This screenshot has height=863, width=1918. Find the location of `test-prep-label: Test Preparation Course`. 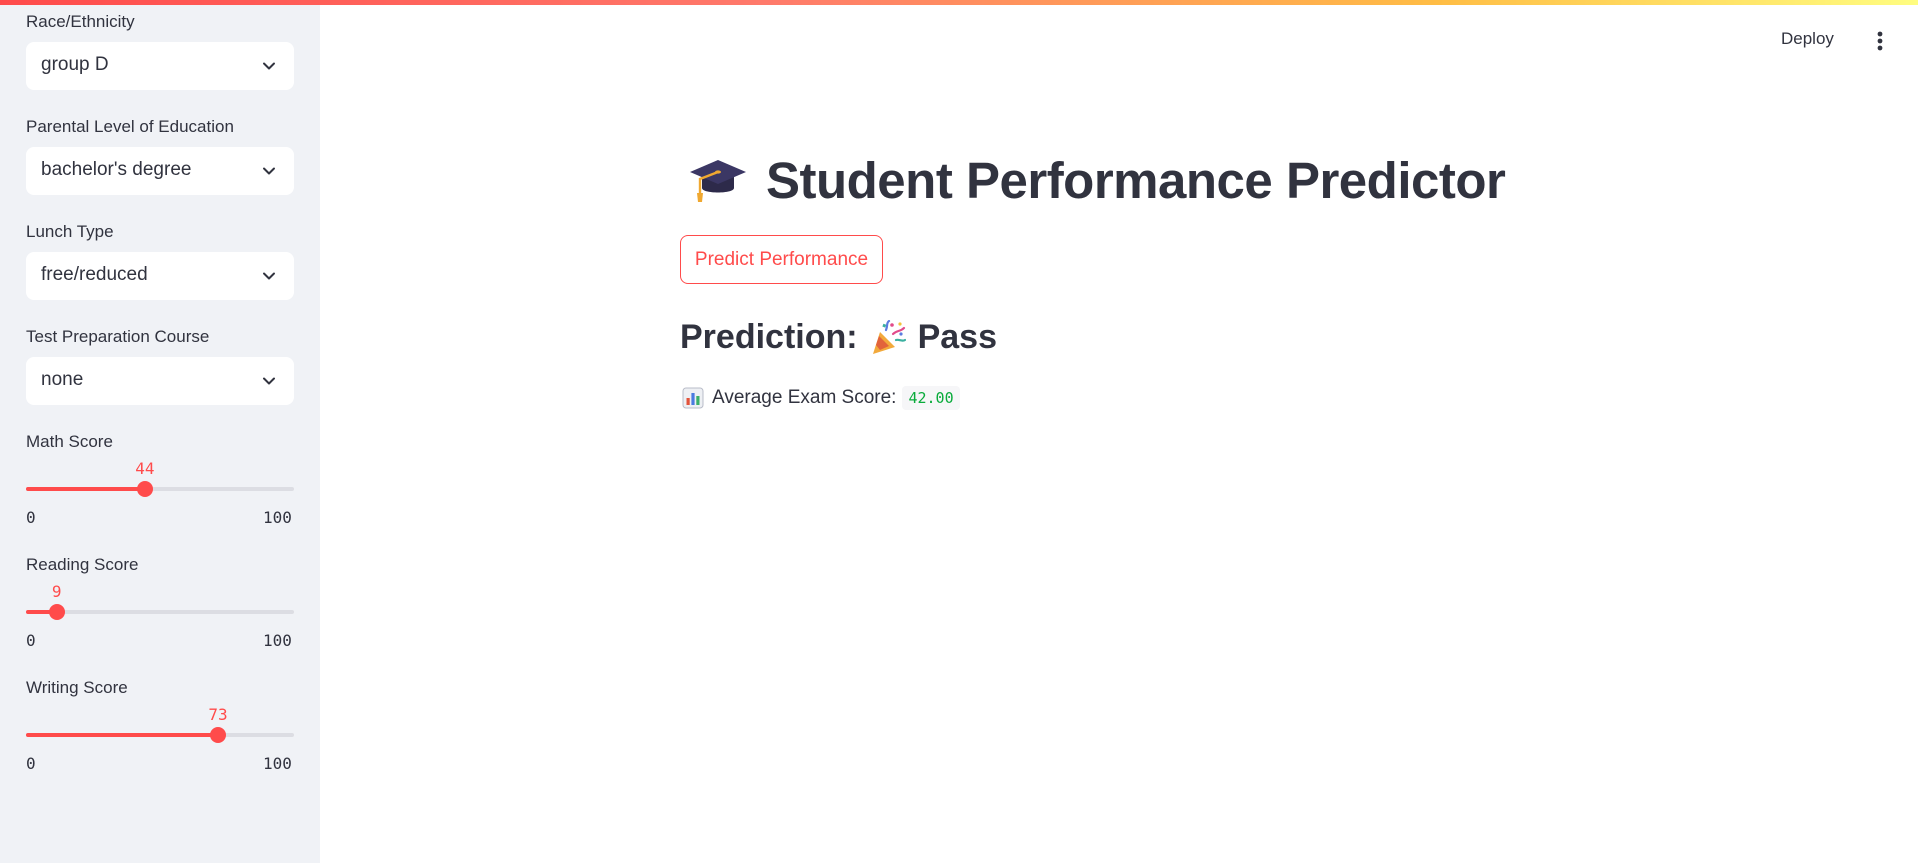

test-prep-label: Test Preparation Course is located at coordinates (118, 336).